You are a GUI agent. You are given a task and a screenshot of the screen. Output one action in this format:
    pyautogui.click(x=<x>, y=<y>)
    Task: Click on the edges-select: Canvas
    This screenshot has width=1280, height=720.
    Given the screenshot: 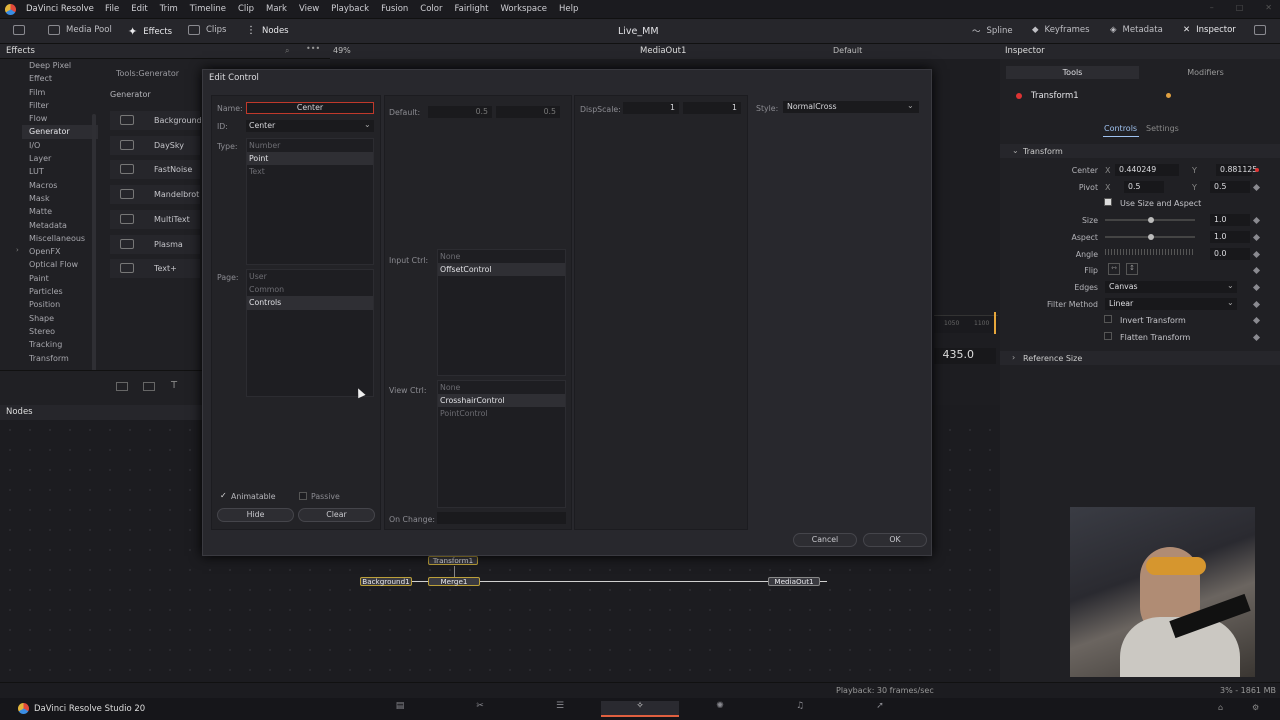 What is the action you would take?
    pyautogui.click(x=1171, y=287)
    